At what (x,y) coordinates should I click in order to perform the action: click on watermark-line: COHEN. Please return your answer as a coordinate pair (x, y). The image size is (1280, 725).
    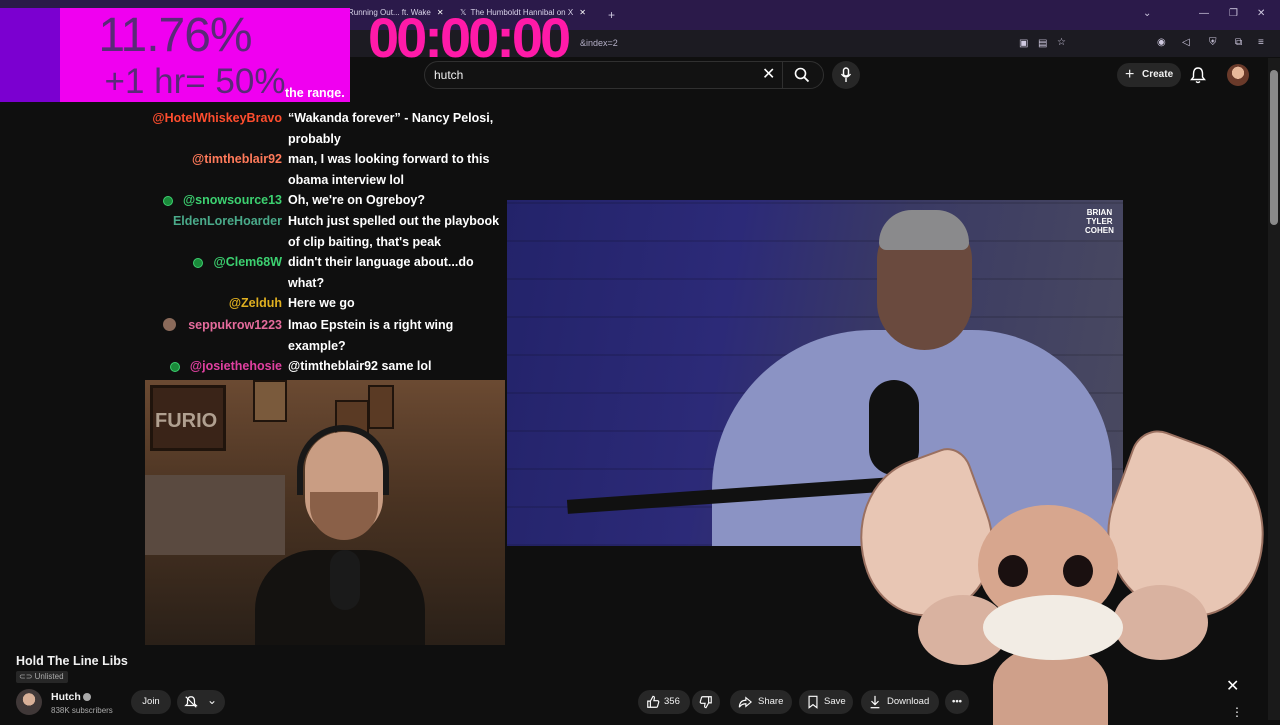
    Looking at the image, I should click on (1099, 230).